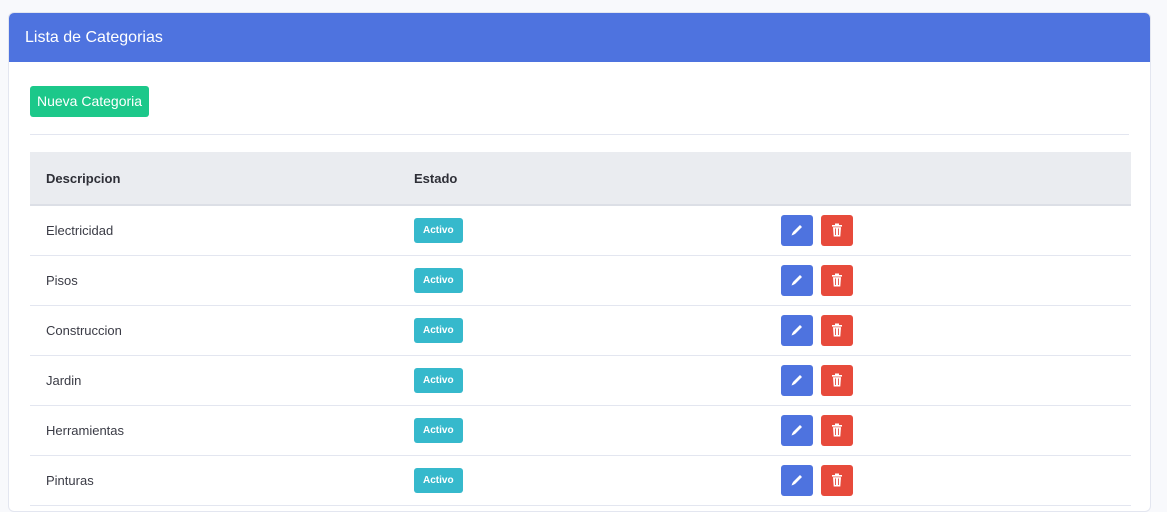  What do you see at coordinates (84, 330) in the screenshot?
I see `cell-descripcion: Construccion` at bounding box center [84, 330].